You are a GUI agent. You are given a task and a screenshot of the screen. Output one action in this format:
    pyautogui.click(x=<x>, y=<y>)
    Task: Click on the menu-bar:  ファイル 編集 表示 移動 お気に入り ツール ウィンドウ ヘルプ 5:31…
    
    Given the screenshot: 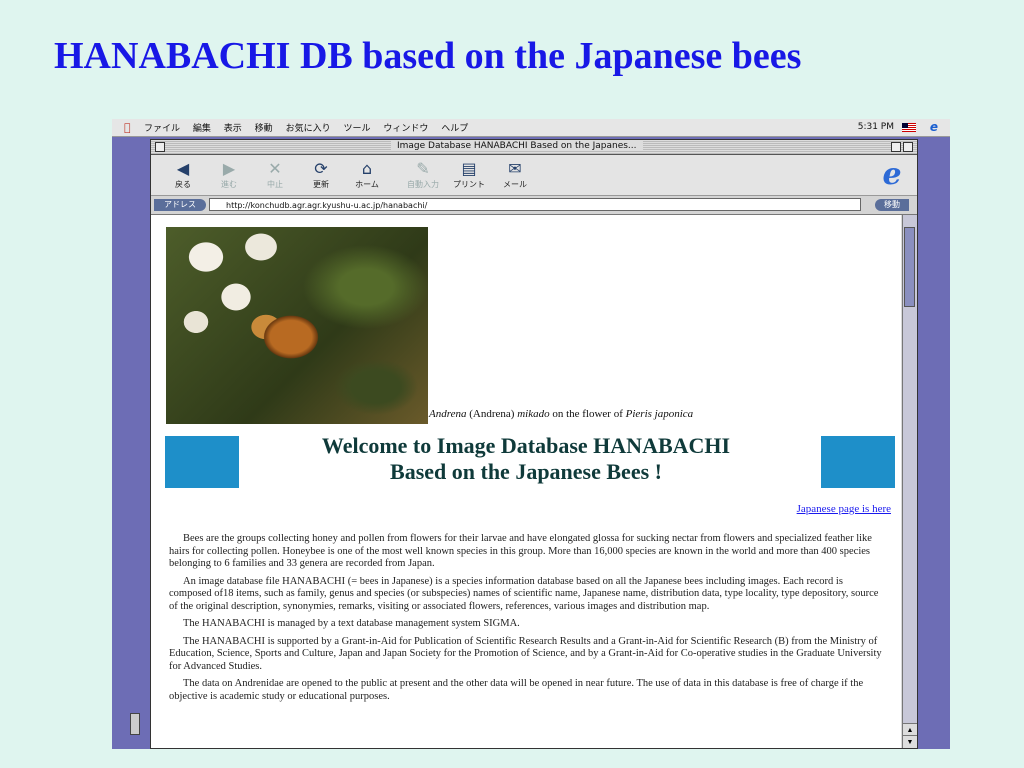 What is the action you would take?
    pyautogui.click(x=531, y=128)
    